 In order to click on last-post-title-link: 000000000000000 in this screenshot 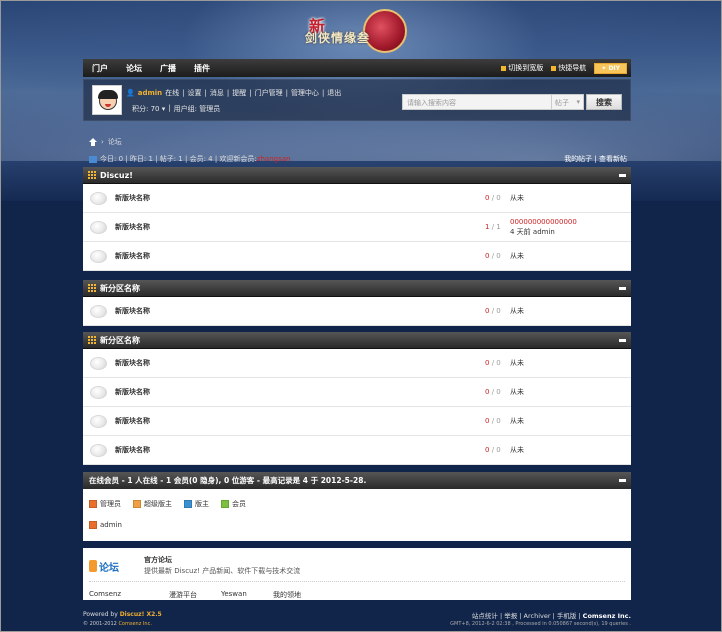, I will do `click(543, 222)`.